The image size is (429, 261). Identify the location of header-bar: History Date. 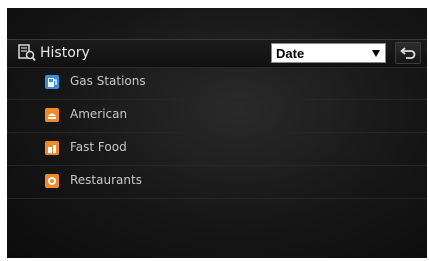
(217, 53).